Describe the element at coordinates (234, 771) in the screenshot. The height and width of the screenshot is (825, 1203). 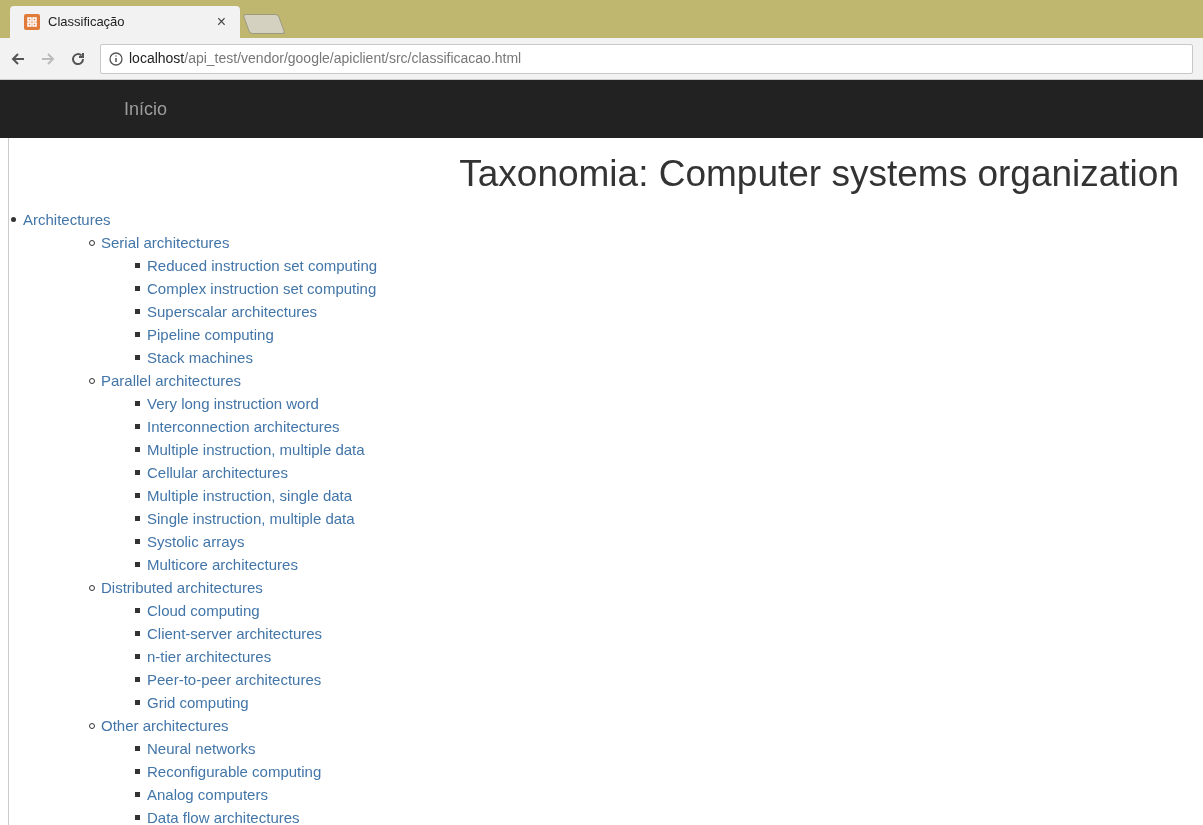
I see `category-link: Reconfigurable computing` at that location.